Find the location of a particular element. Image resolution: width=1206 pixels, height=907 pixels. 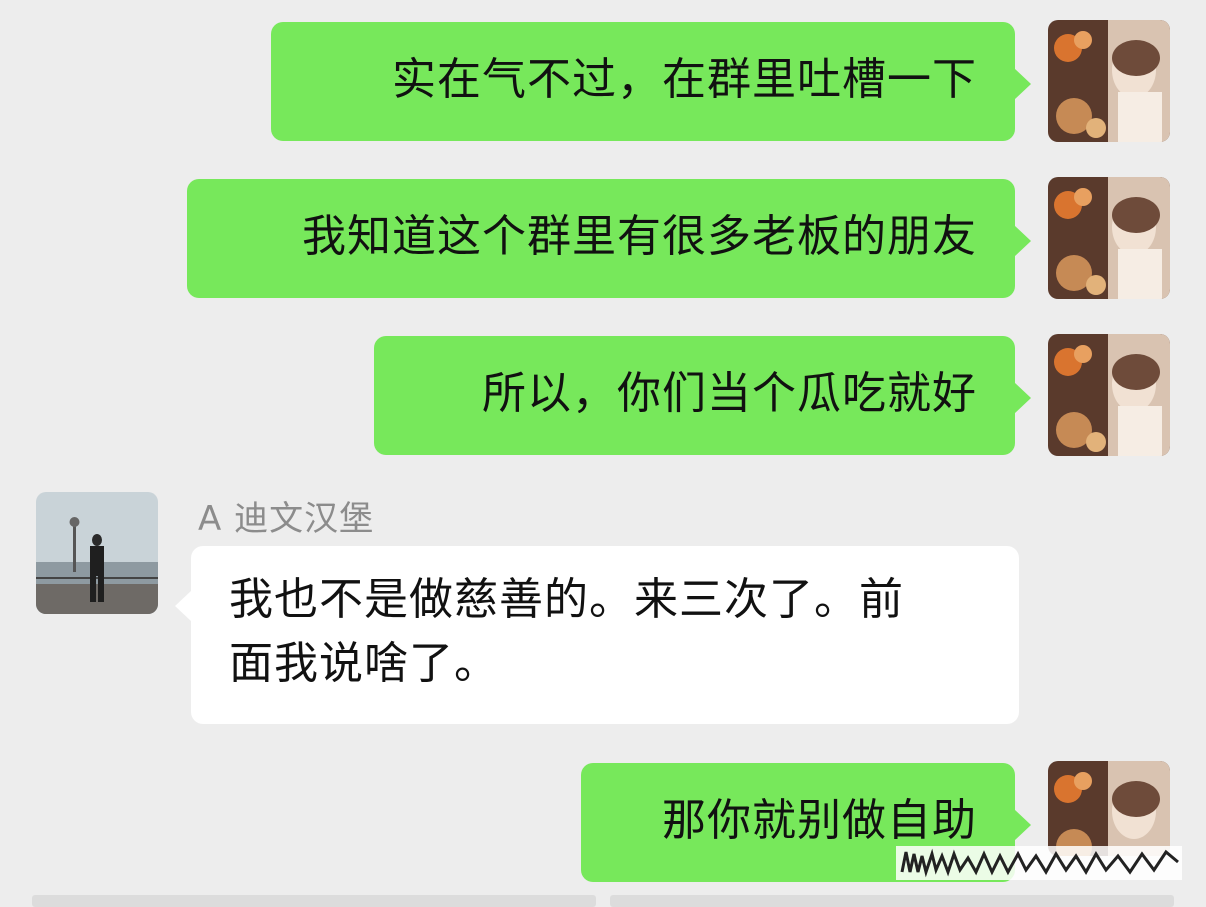

message-text-line: 面我说啥了。 is located at coordinates (364, 663).